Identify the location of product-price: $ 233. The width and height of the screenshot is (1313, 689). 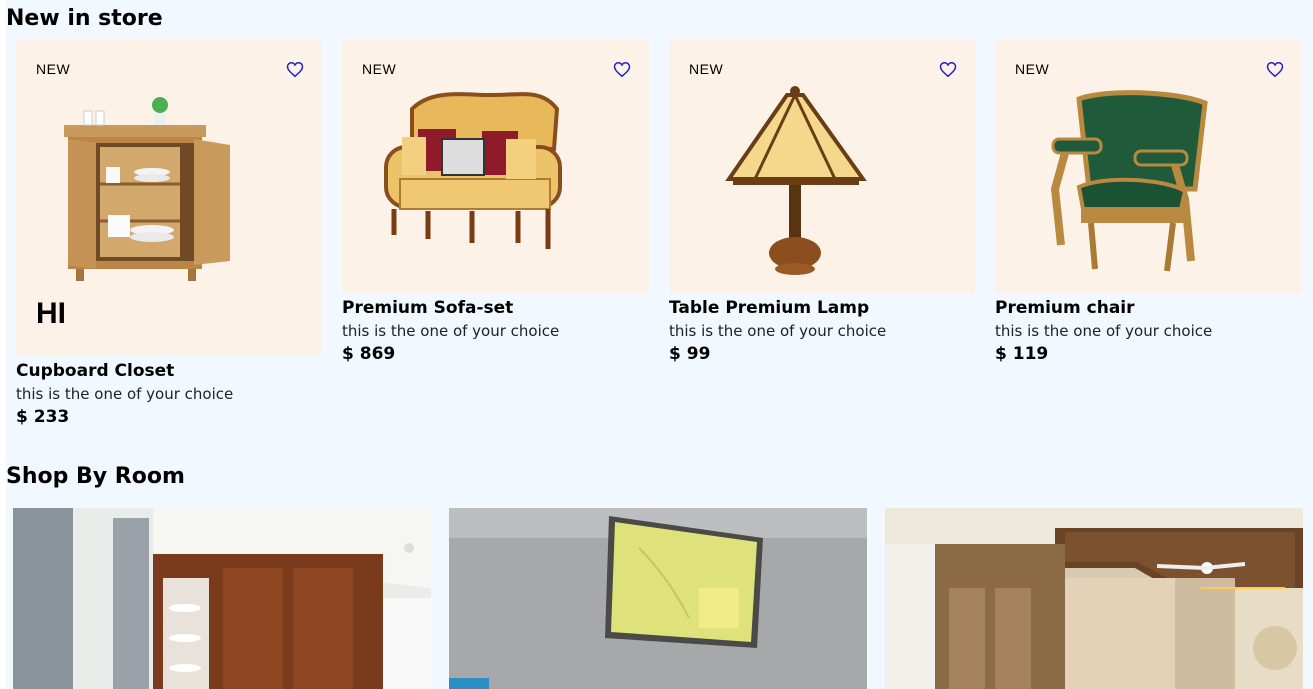
(43, 417).